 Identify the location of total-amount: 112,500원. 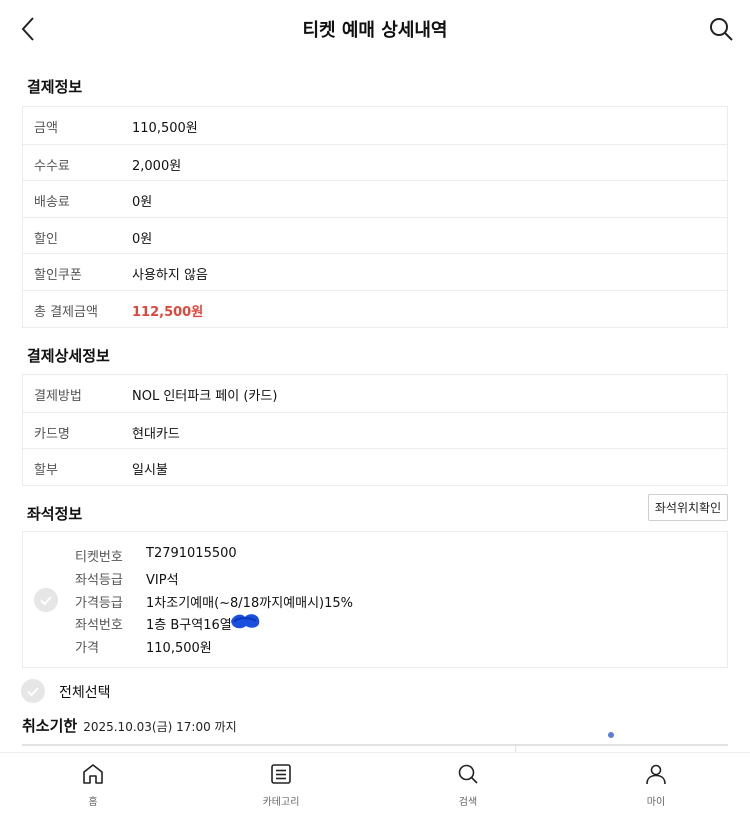
(168, 312).